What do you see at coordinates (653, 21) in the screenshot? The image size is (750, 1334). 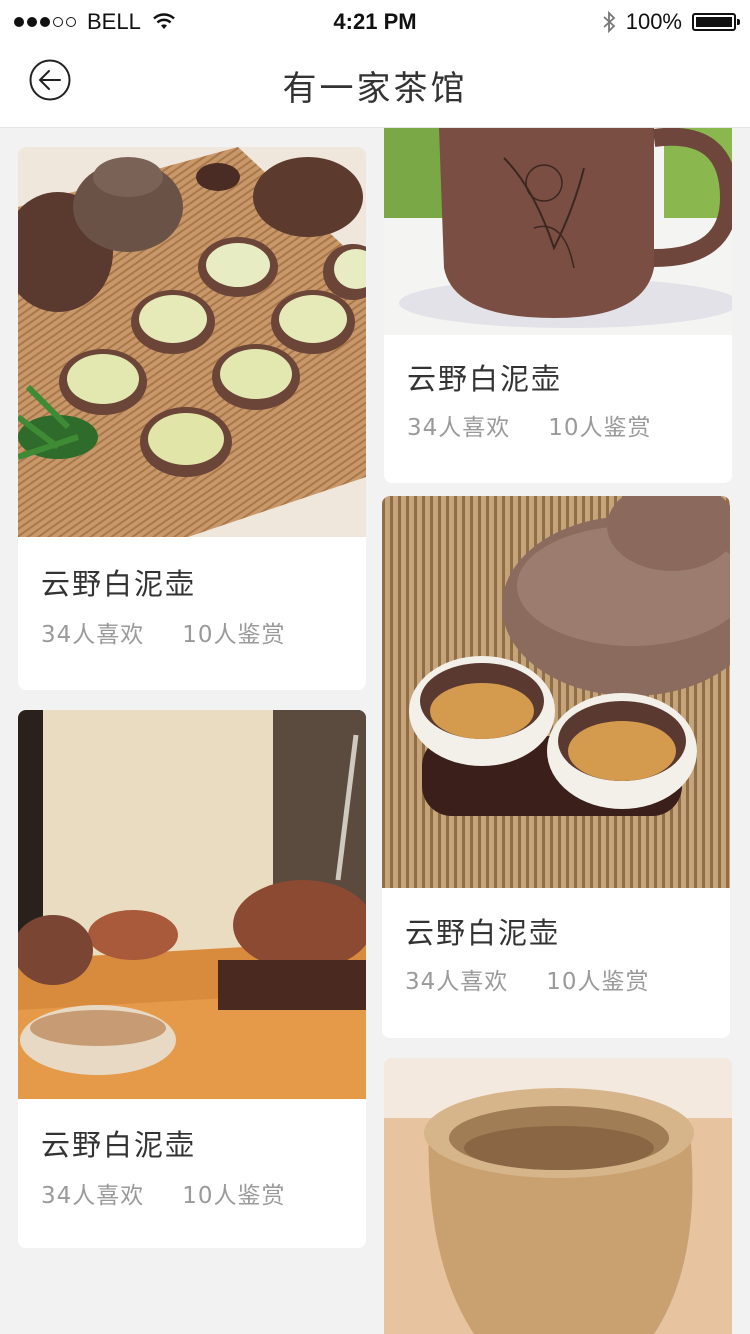 I see `battery-percent: 100%` at bounding box center [653, 21].